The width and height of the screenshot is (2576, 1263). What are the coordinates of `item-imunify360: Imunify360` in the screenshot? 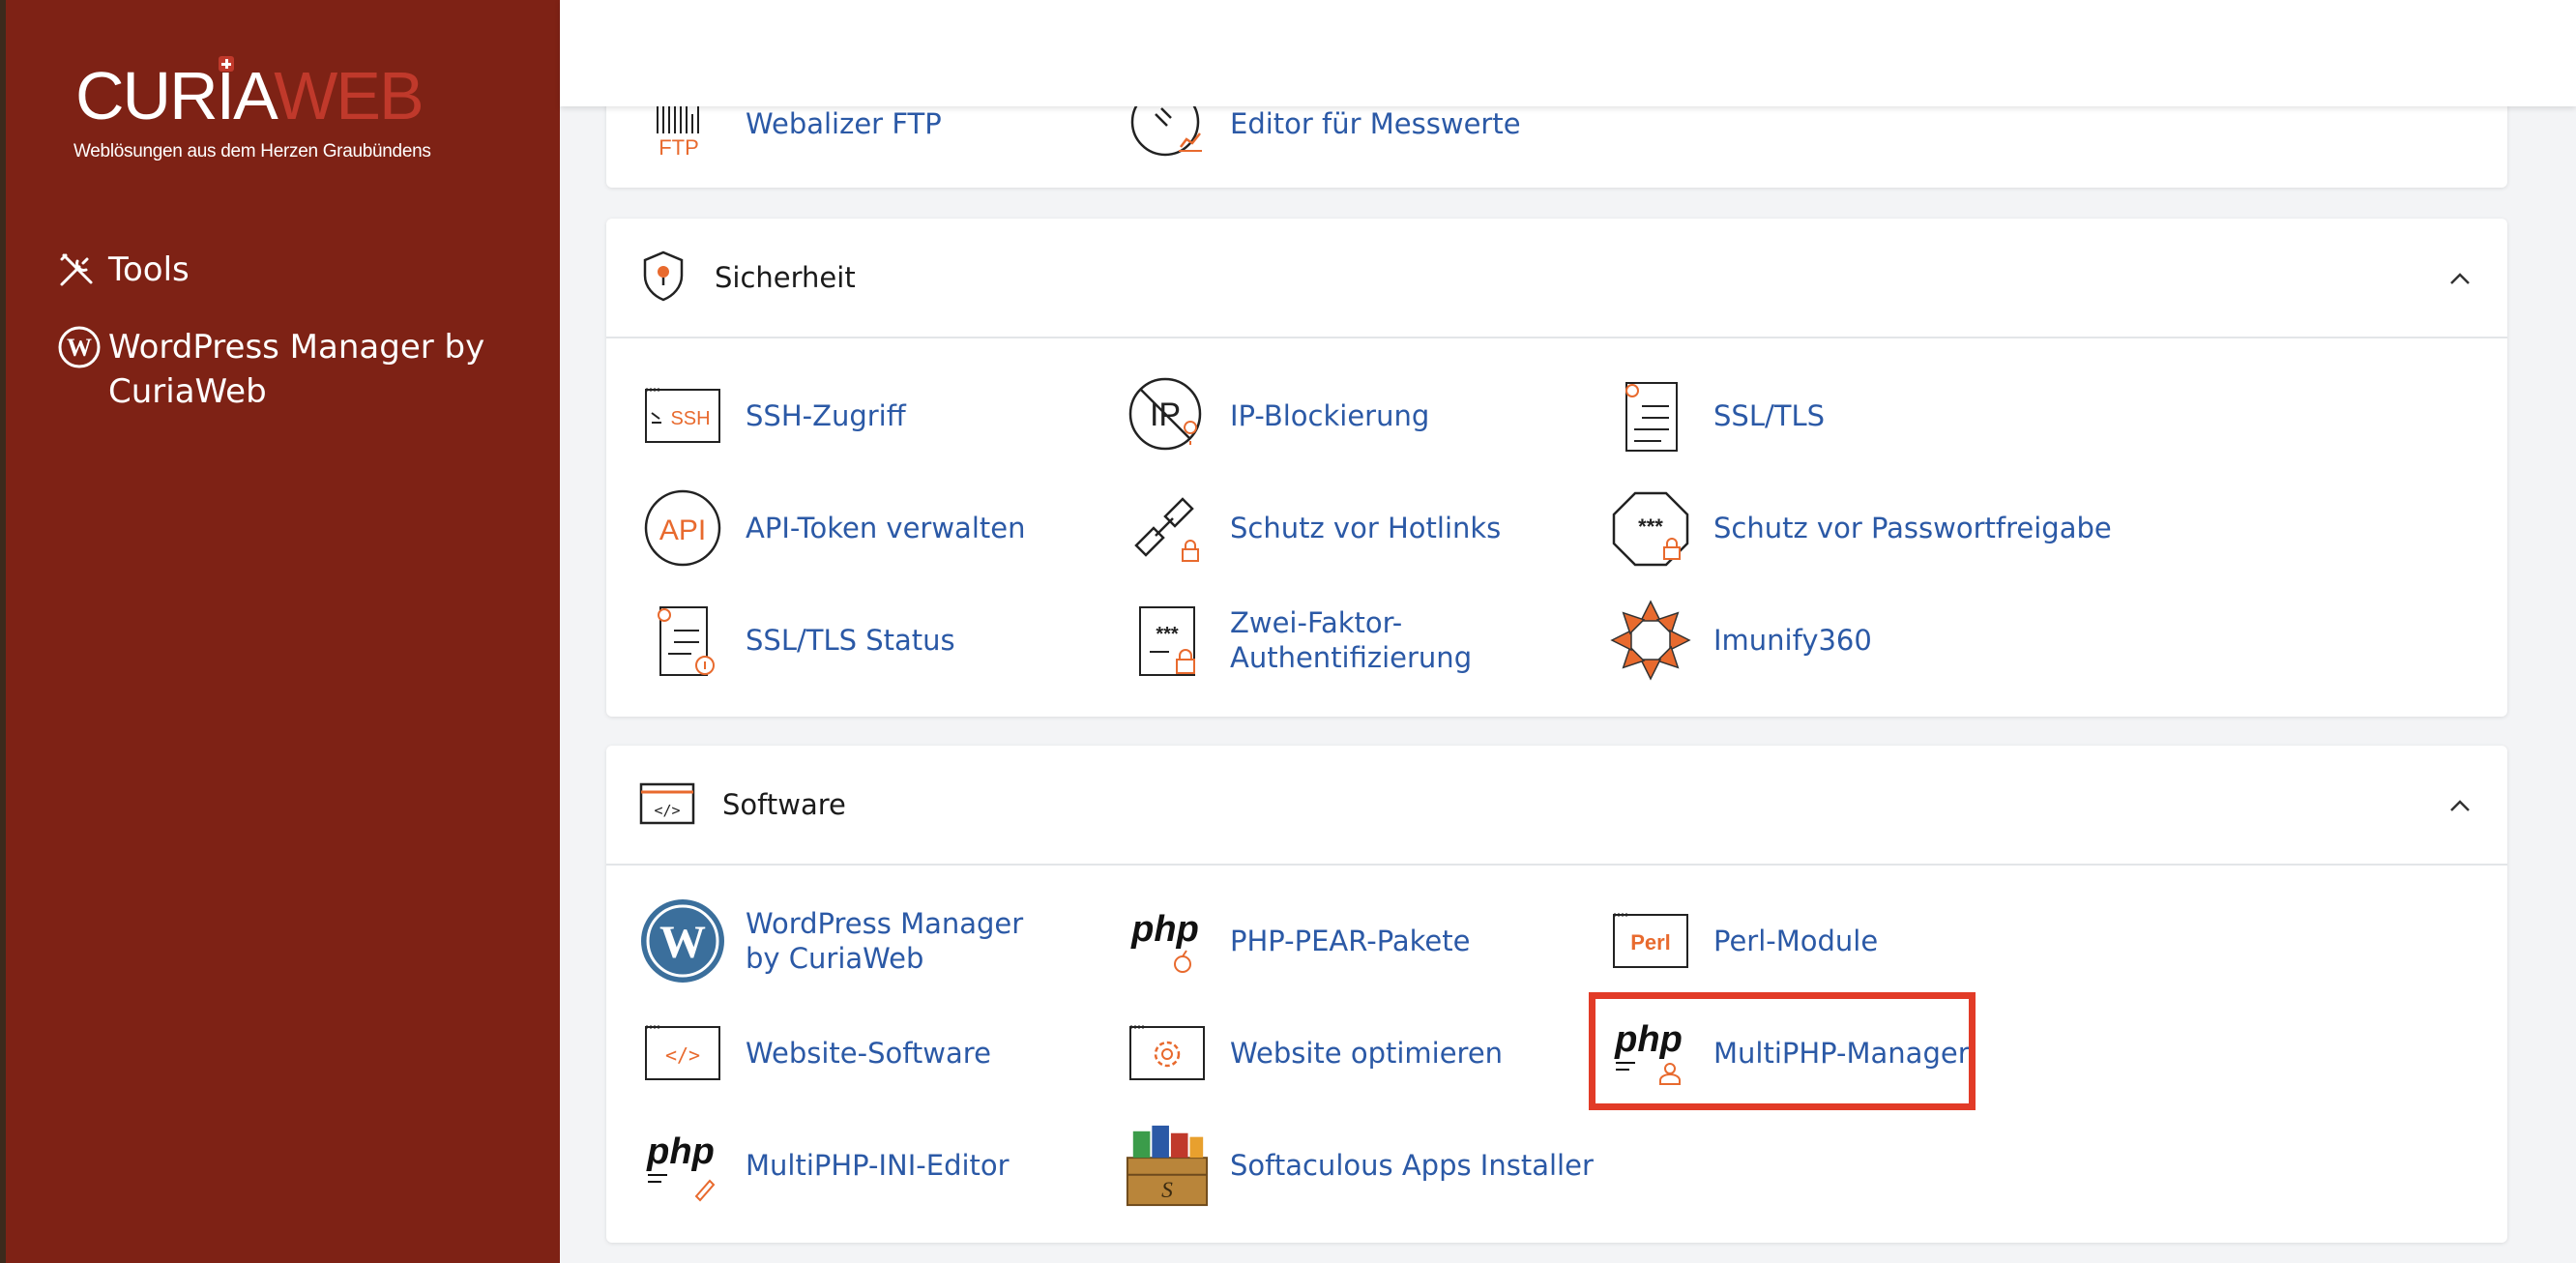 It's located at (1739, 640).